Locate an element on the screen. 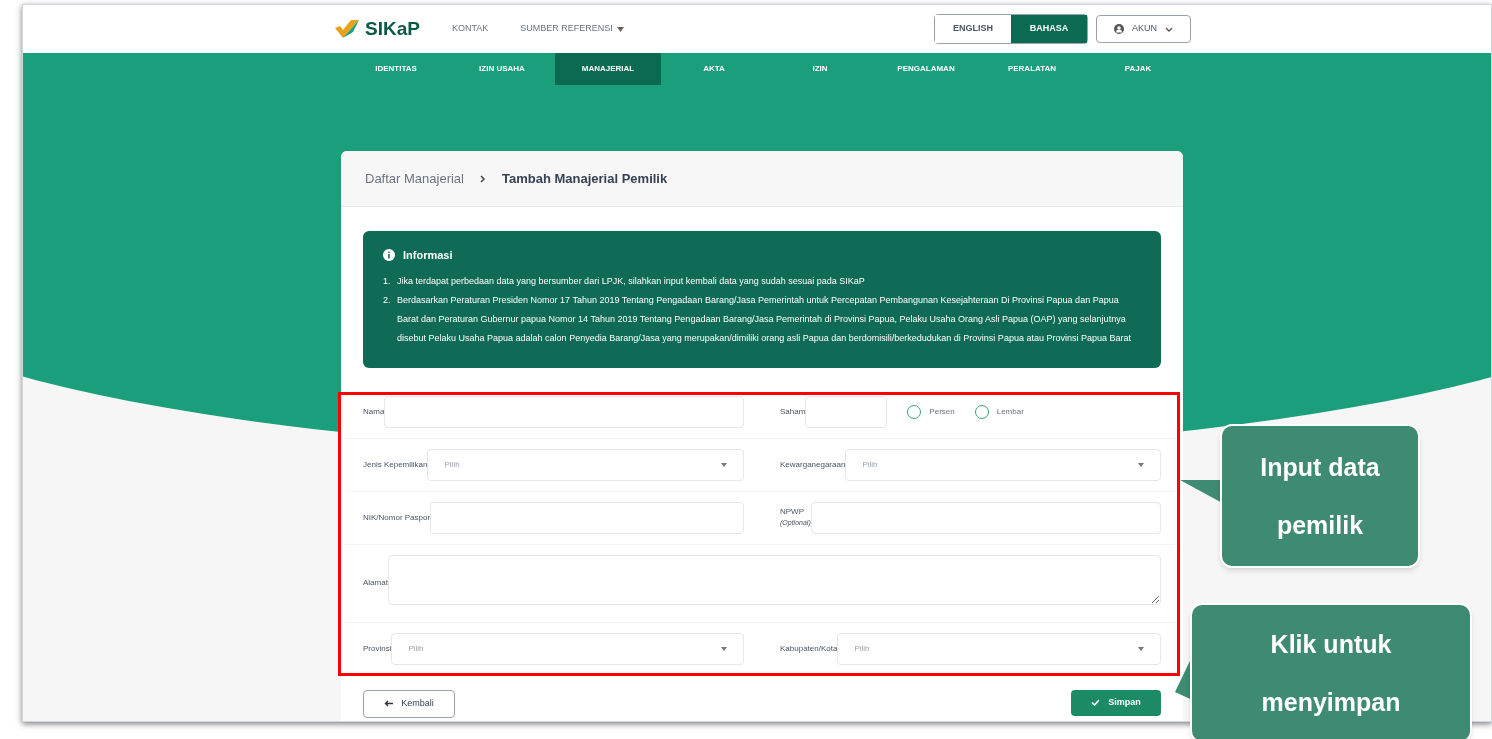  number-input is located at coordinates (846, 411).